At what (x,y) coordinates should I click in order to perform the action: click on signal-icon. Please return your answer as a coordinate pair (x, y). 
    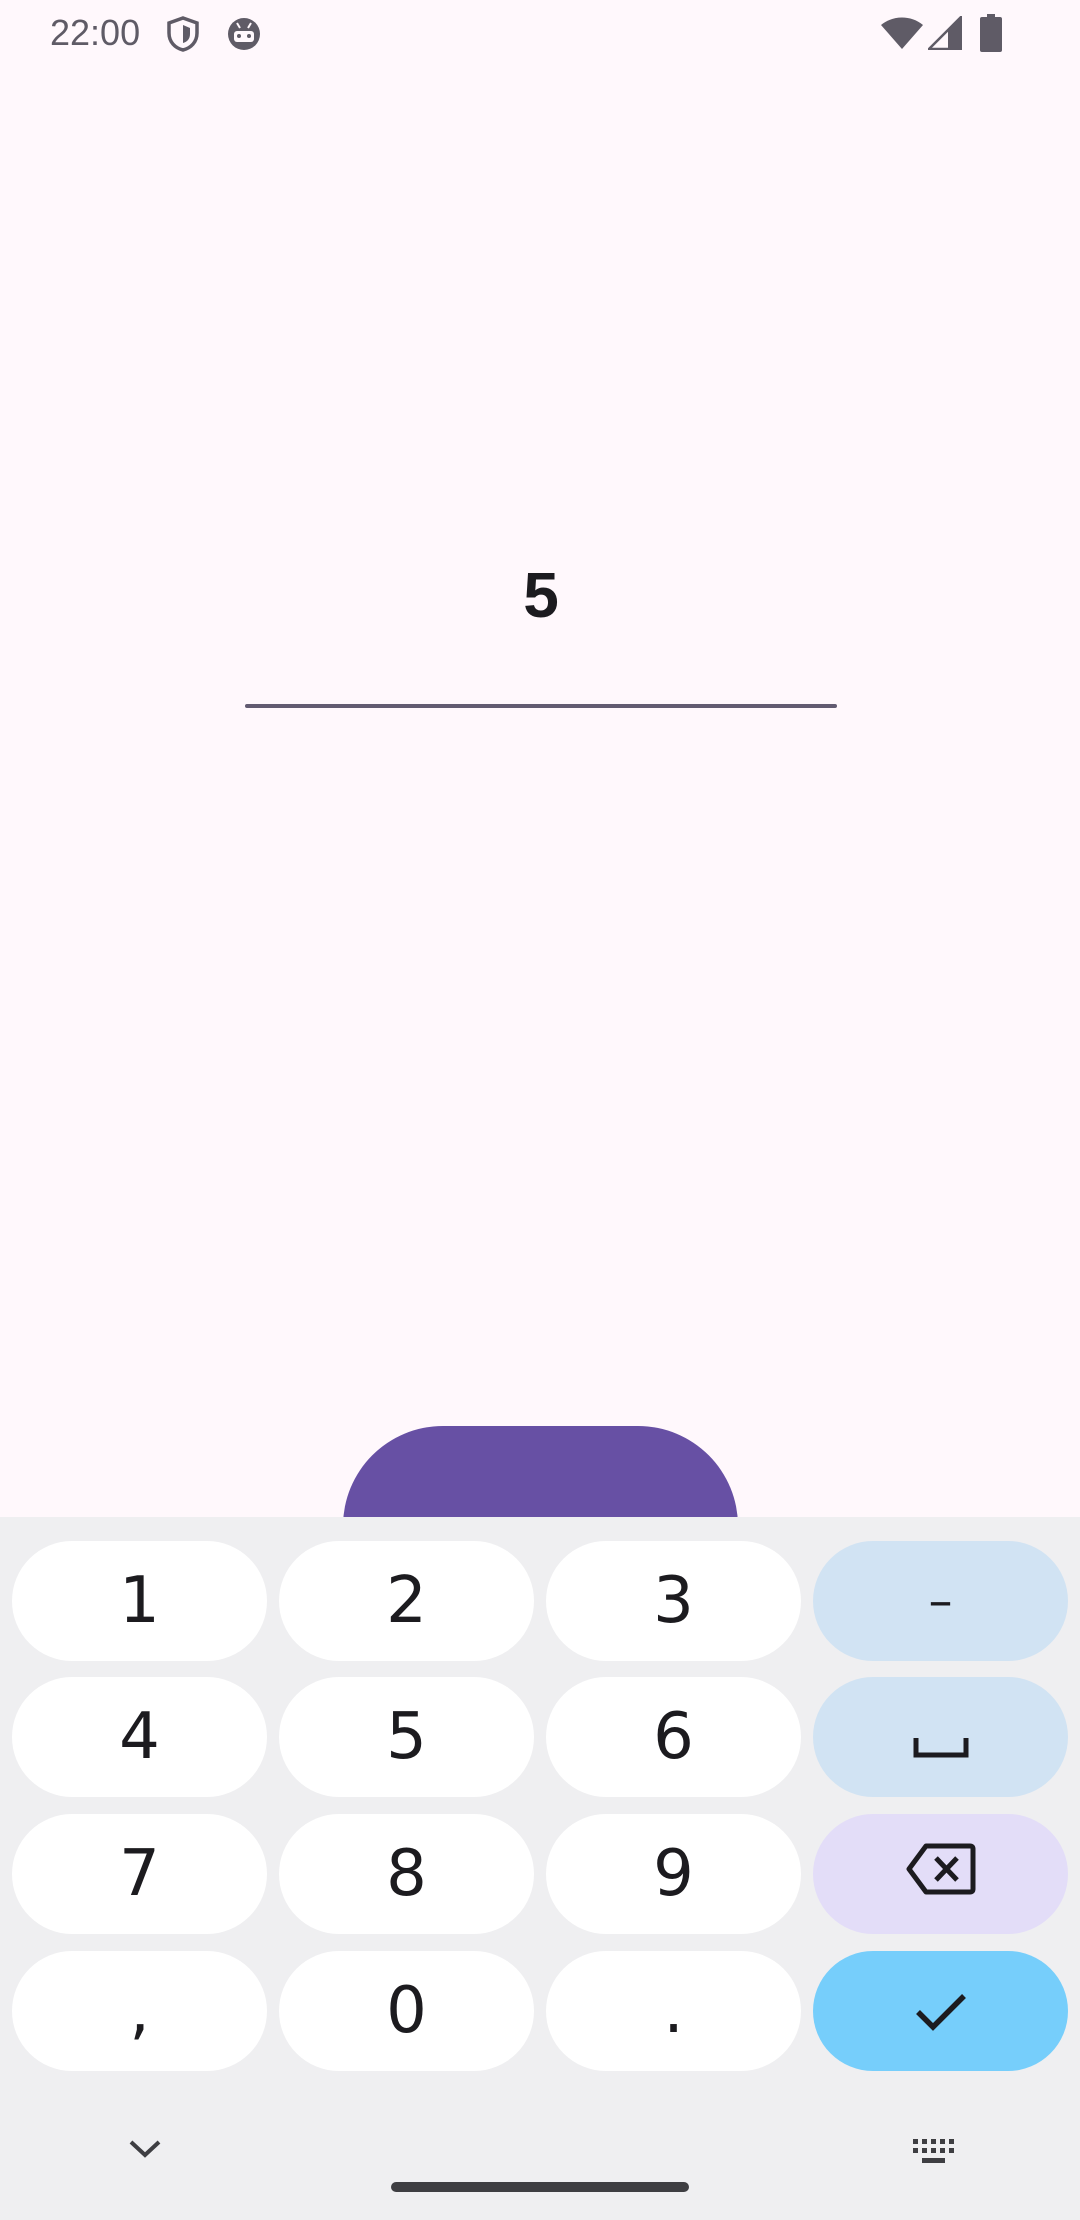
    Looking at the image, I should click on (944, 34).